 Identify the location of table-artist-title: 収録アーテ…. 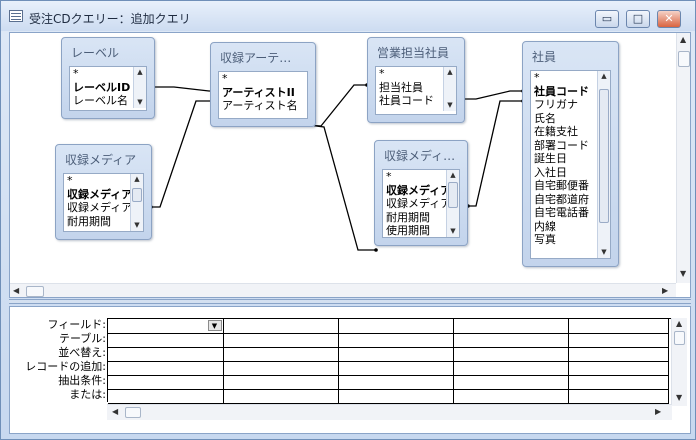
(263, 56).